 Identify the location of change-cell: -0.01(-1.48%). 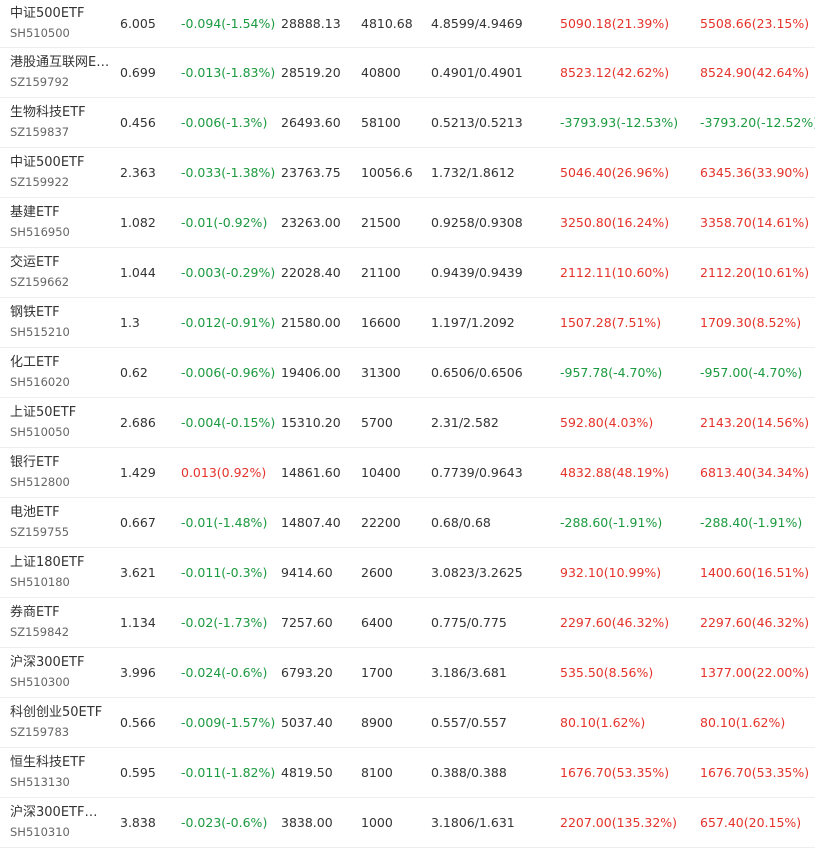
(231, 522).